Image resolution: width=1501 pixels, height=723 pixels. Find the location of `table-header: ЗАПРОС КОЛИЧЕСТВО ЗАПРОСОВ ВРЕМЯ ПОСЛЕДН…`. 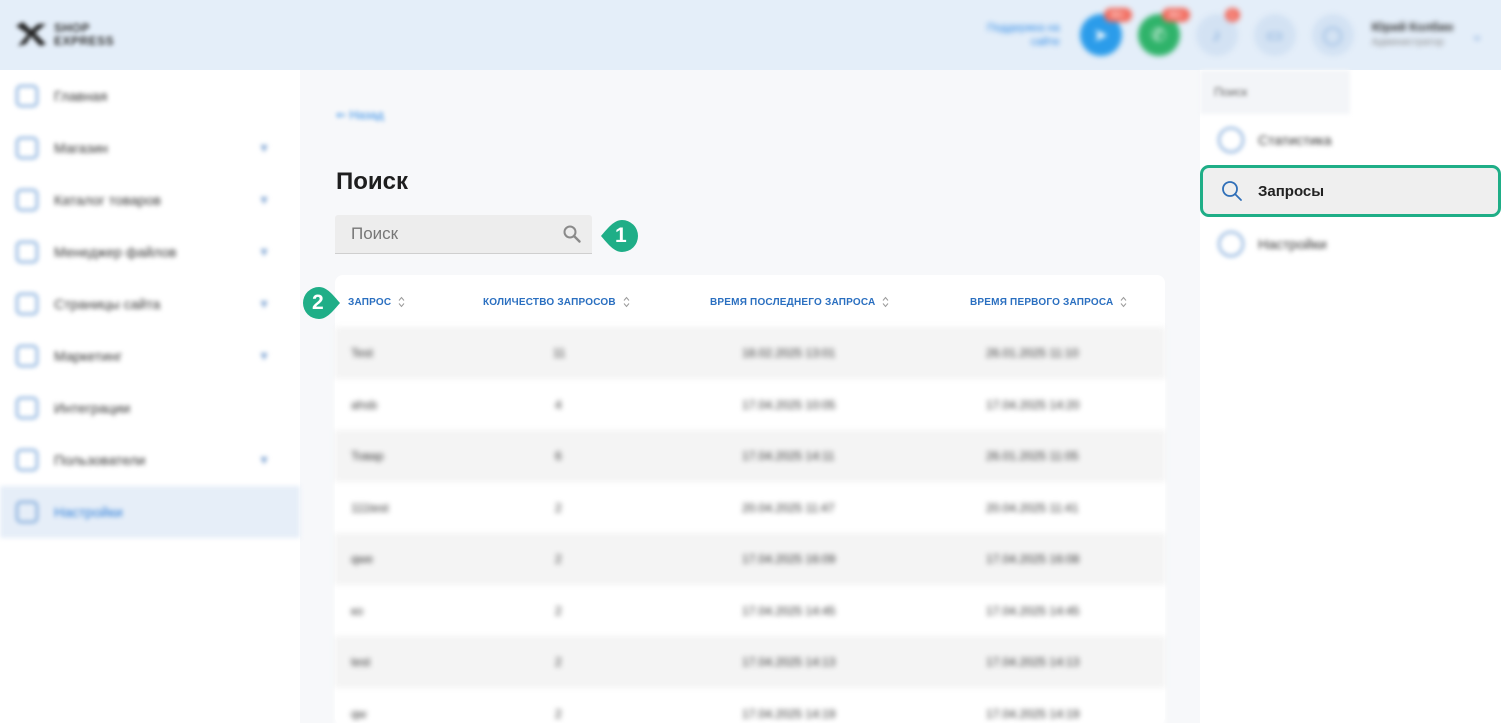

table-header: ЗАПРОС КОЛИЧЕСТВО ЗАПРОСОВ ВРЕМЯ ПОСЛЕДН… is located at coordinates (750, 301).